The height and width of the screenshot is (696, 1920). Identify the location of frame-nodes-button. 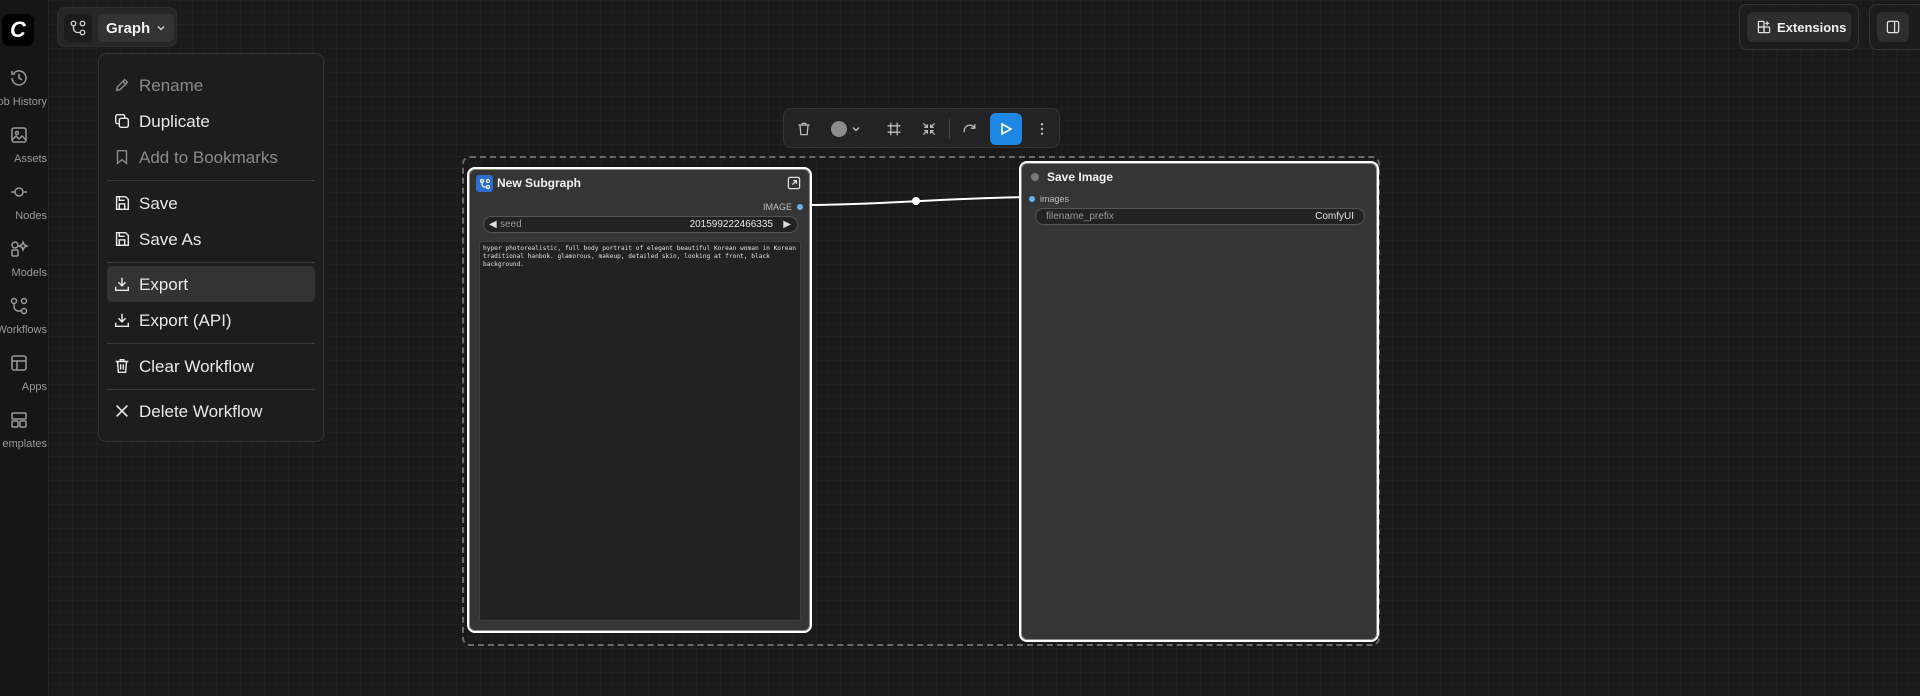
(894, 129).